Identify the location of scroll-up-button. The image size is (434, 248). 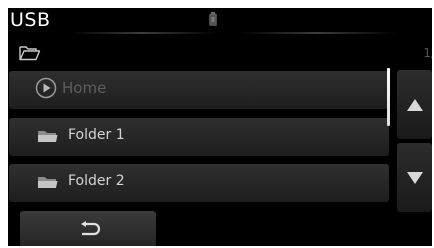
(414, 104).